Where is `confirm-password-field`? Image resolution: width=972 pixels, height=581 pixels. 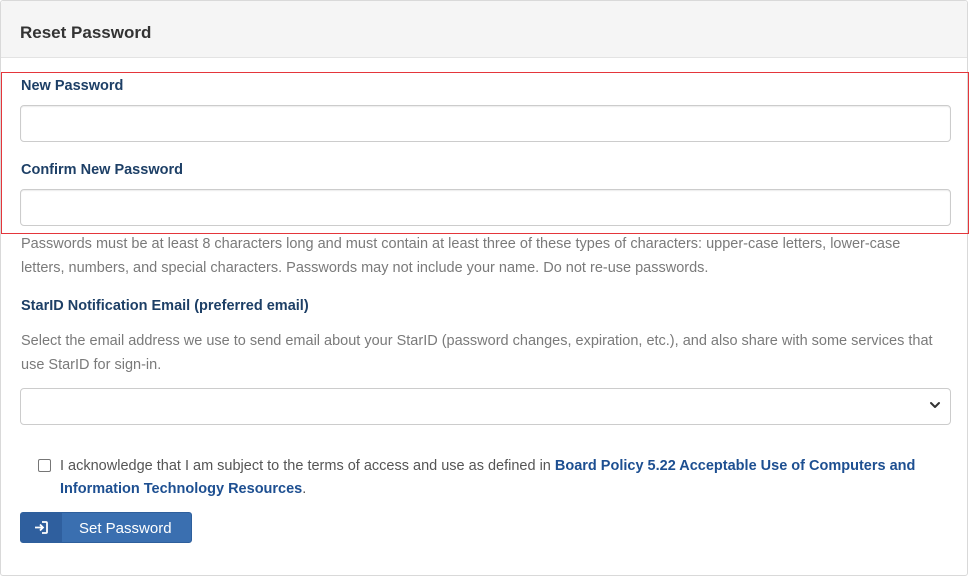 confirm-password-field is located at coordinates (485, 207).